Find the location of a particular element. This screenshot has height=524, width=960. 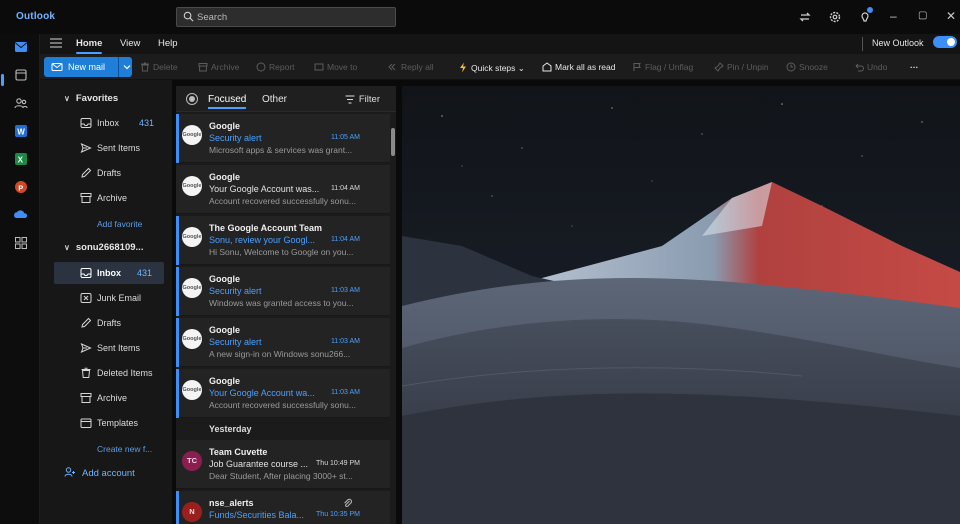

scrollbar-thumb is located at coordinates (393, 142).